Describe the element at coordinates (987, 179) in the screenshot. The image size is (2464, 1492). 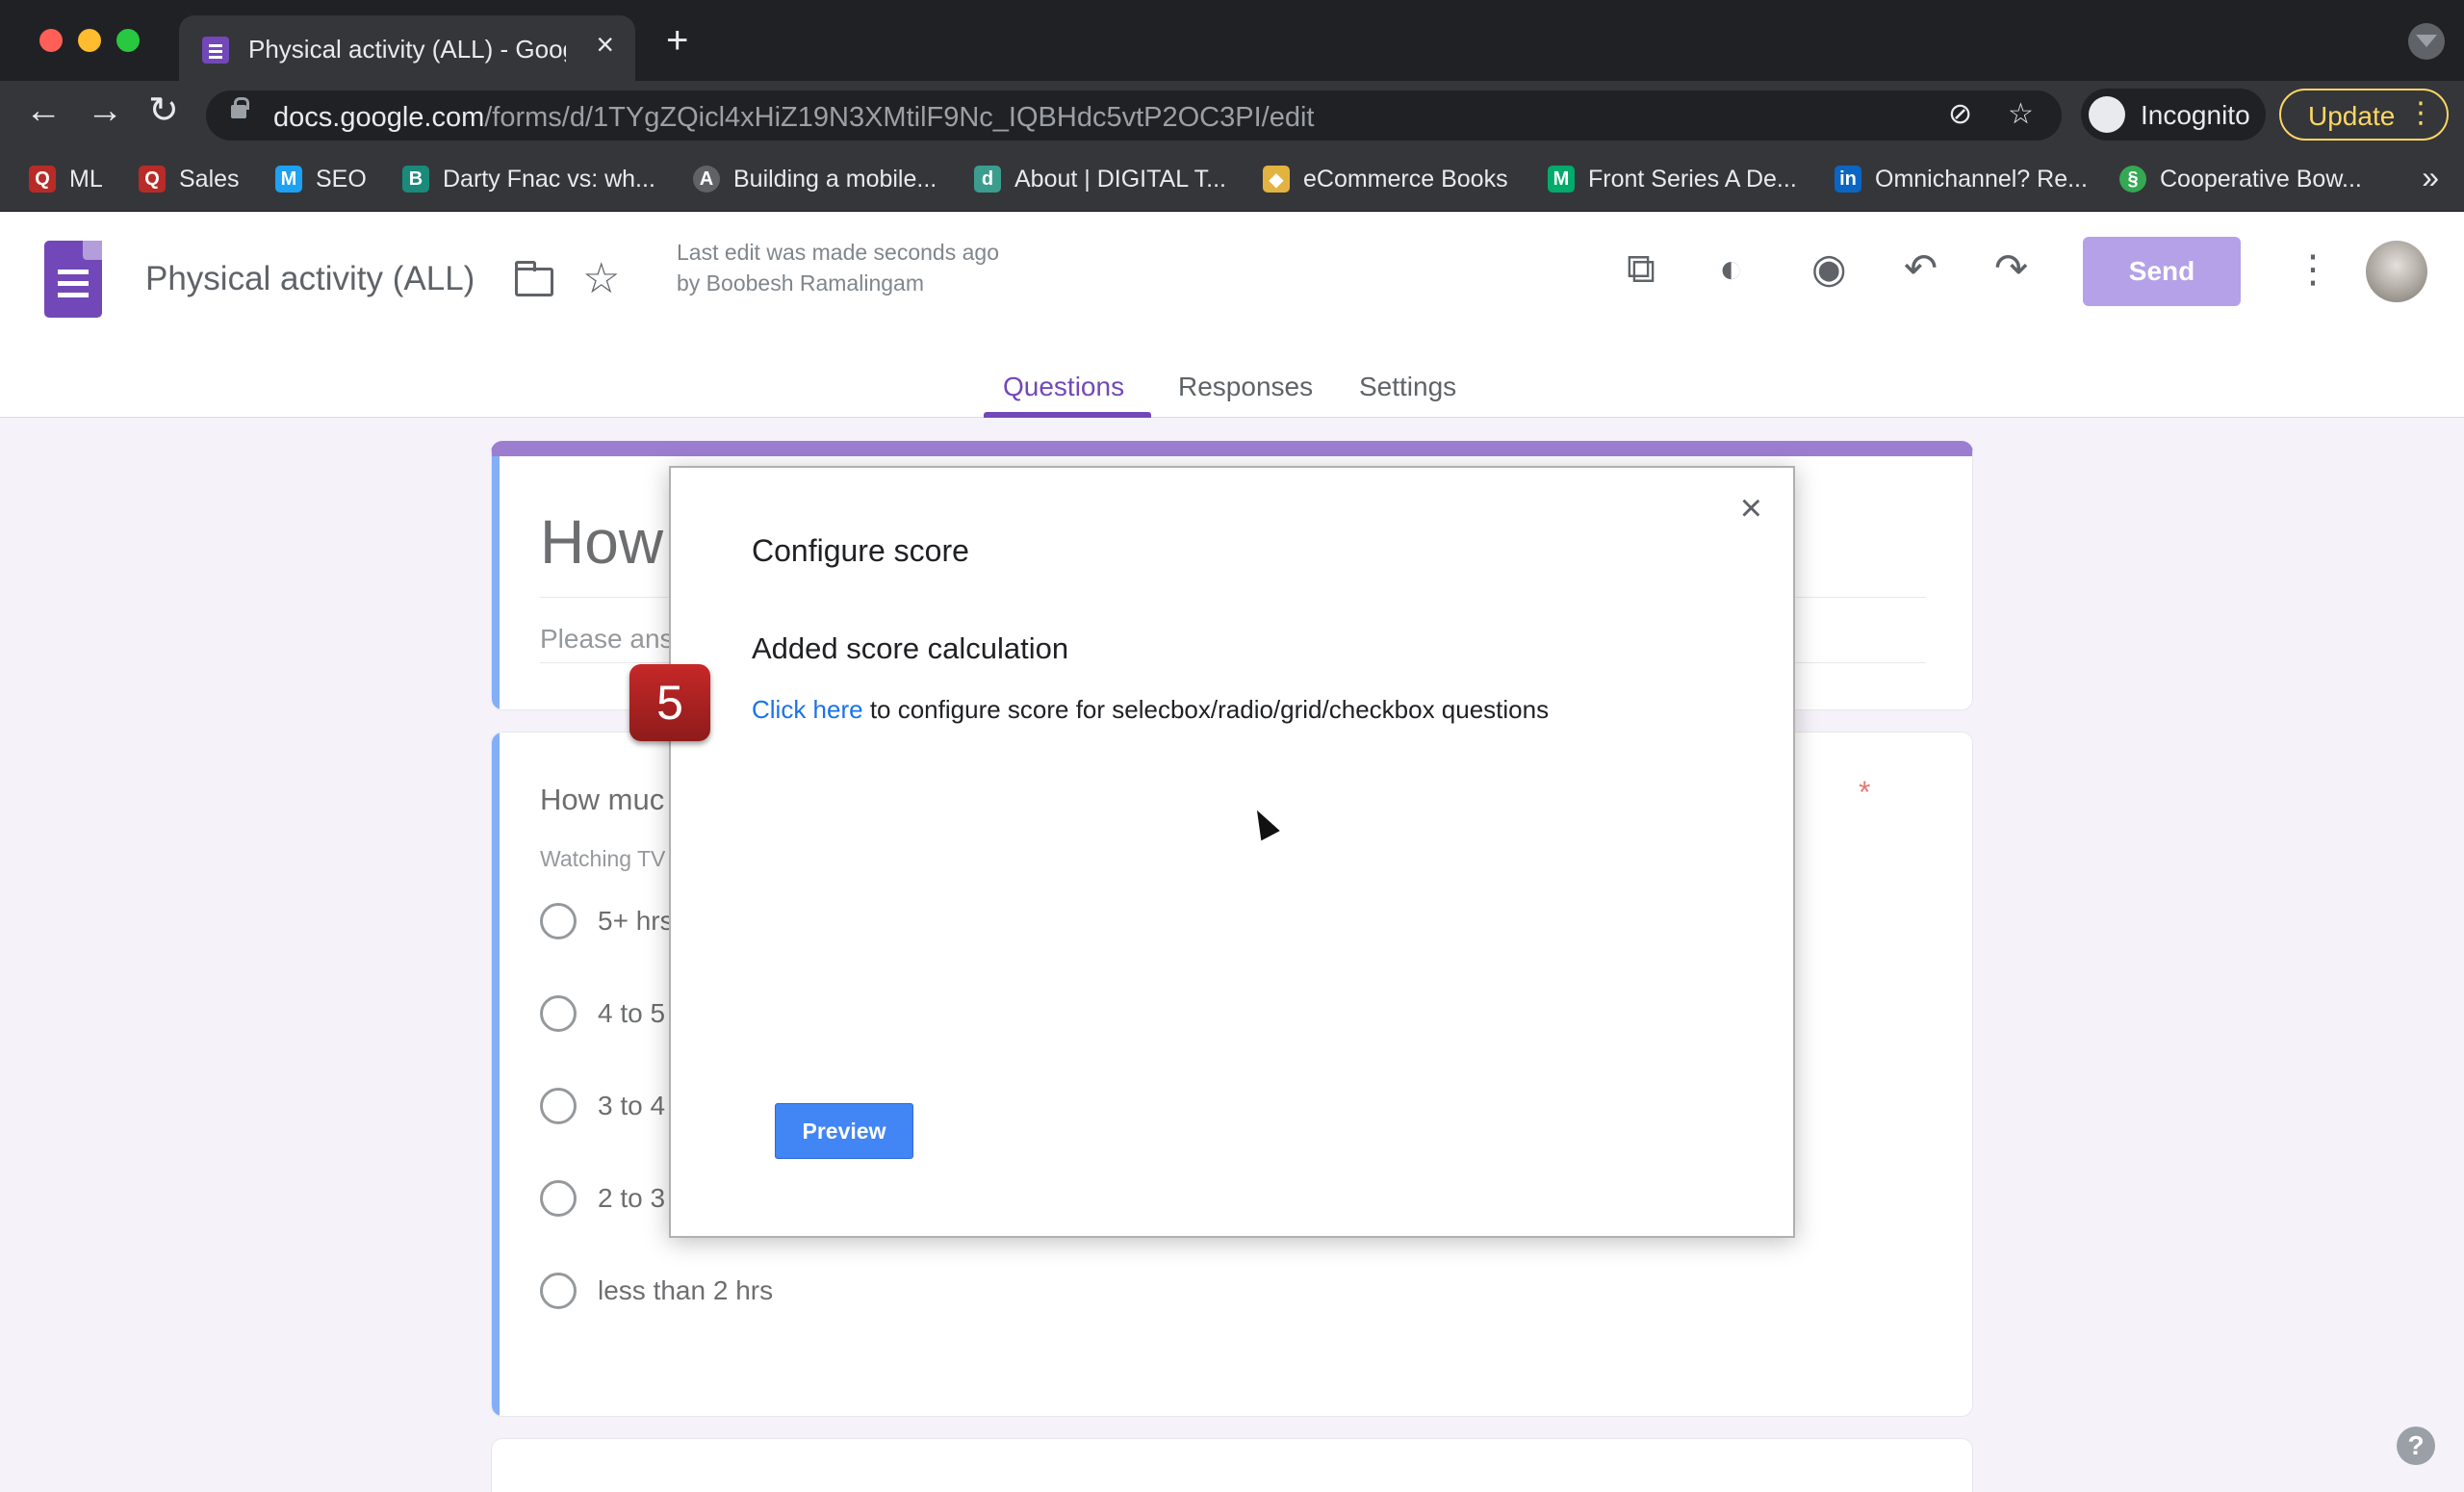
I see `d-icon: d` at that location.